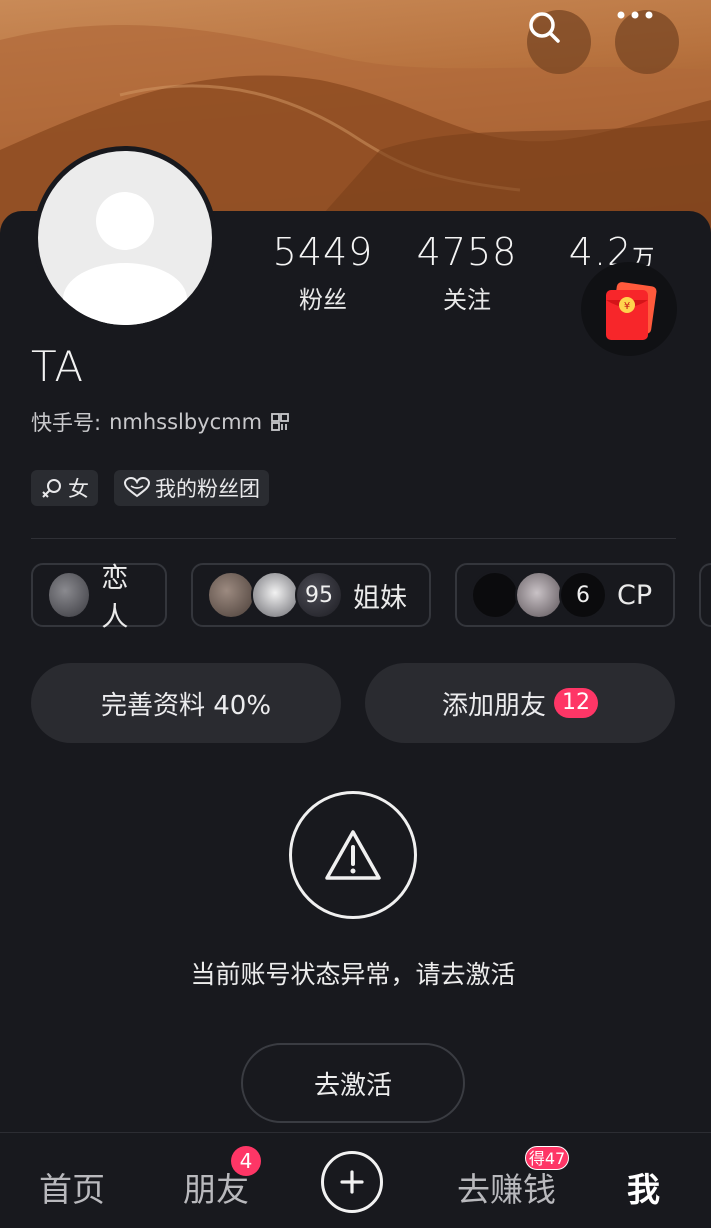 The image size is (711, 1228). Describe the element at coordinates (647, 42) in the screenshot. I see `more-button` at that location.